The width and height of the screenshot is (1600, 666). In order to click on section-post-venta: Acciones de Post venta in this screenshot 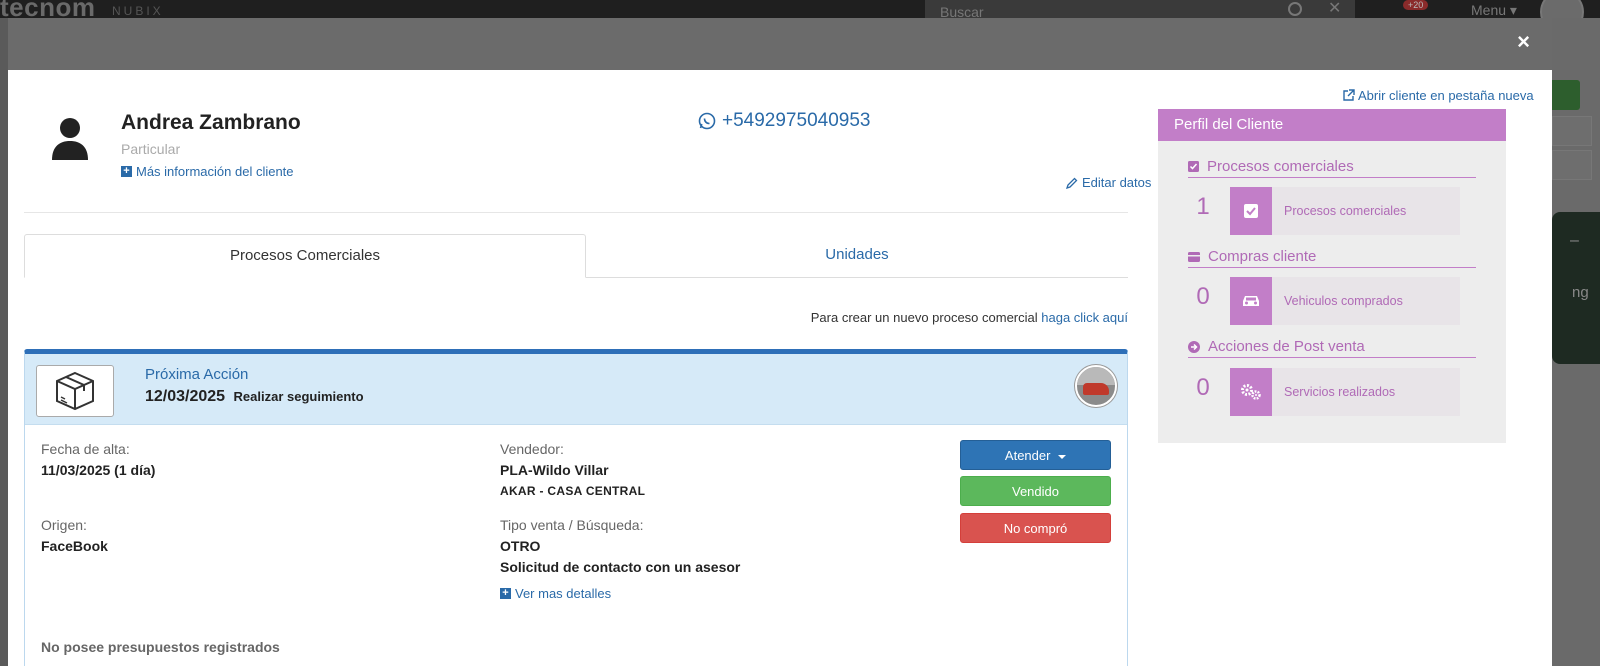, I will do `click(1332, 347)`.